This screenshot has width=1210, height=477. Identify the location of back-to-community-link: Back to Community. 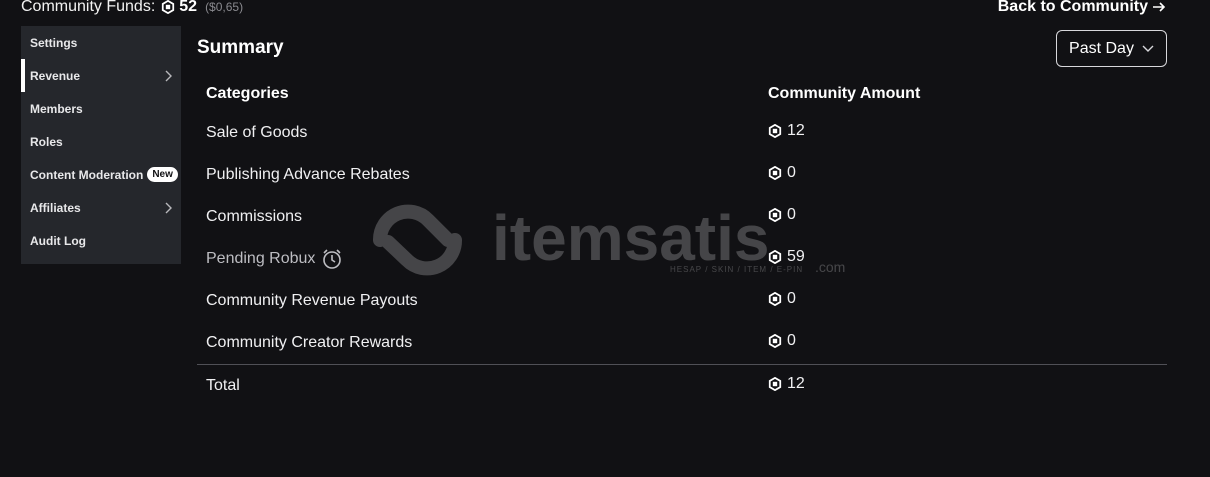
(1082, 10).